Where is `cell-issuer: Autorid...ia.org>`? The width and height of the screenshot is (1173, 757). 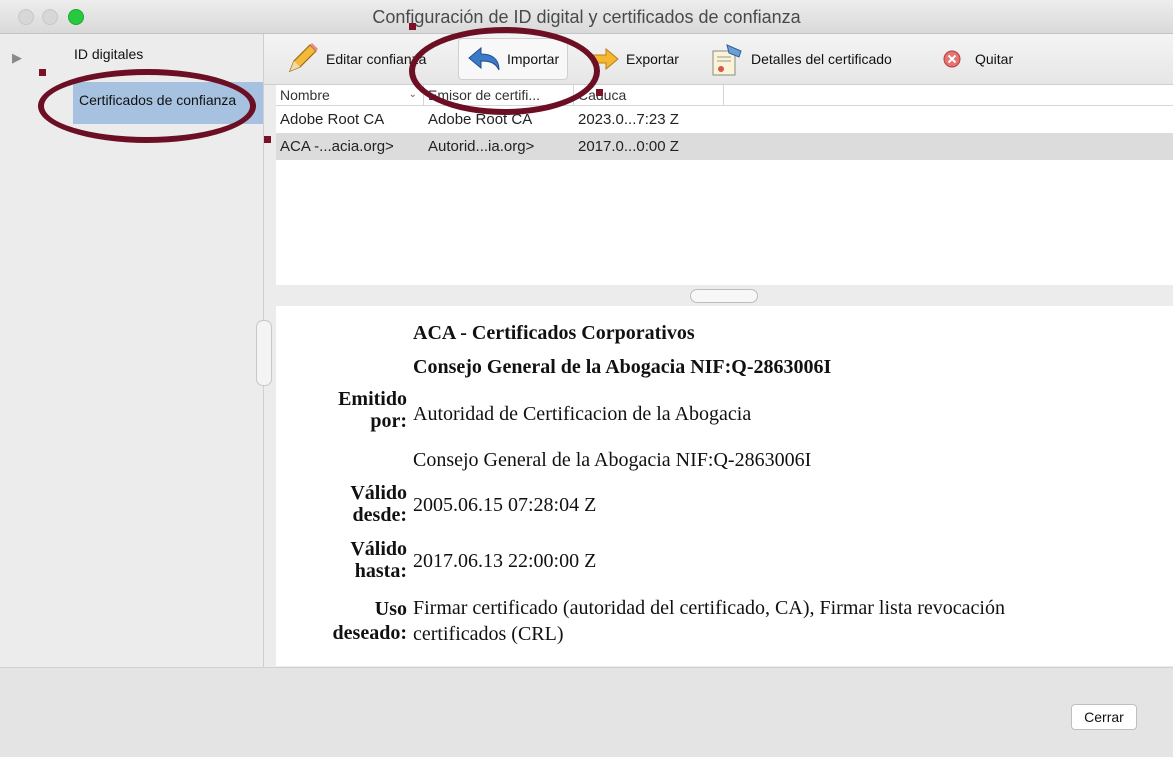
cell-issuer: Autorid...ia.org> is located at coordinates (481, 146).